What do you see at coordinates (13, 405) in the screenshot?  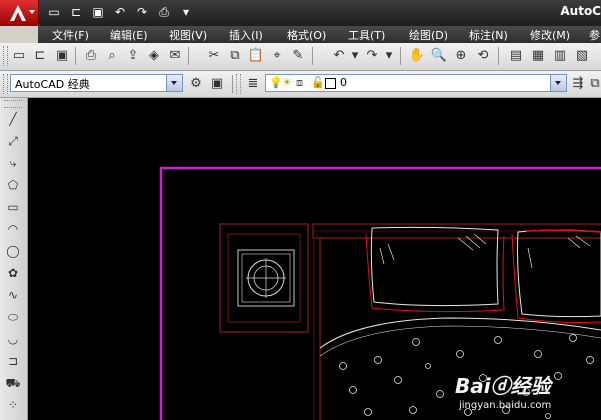 I see `point-icon: ⁘` at bounding box center [13, 405].